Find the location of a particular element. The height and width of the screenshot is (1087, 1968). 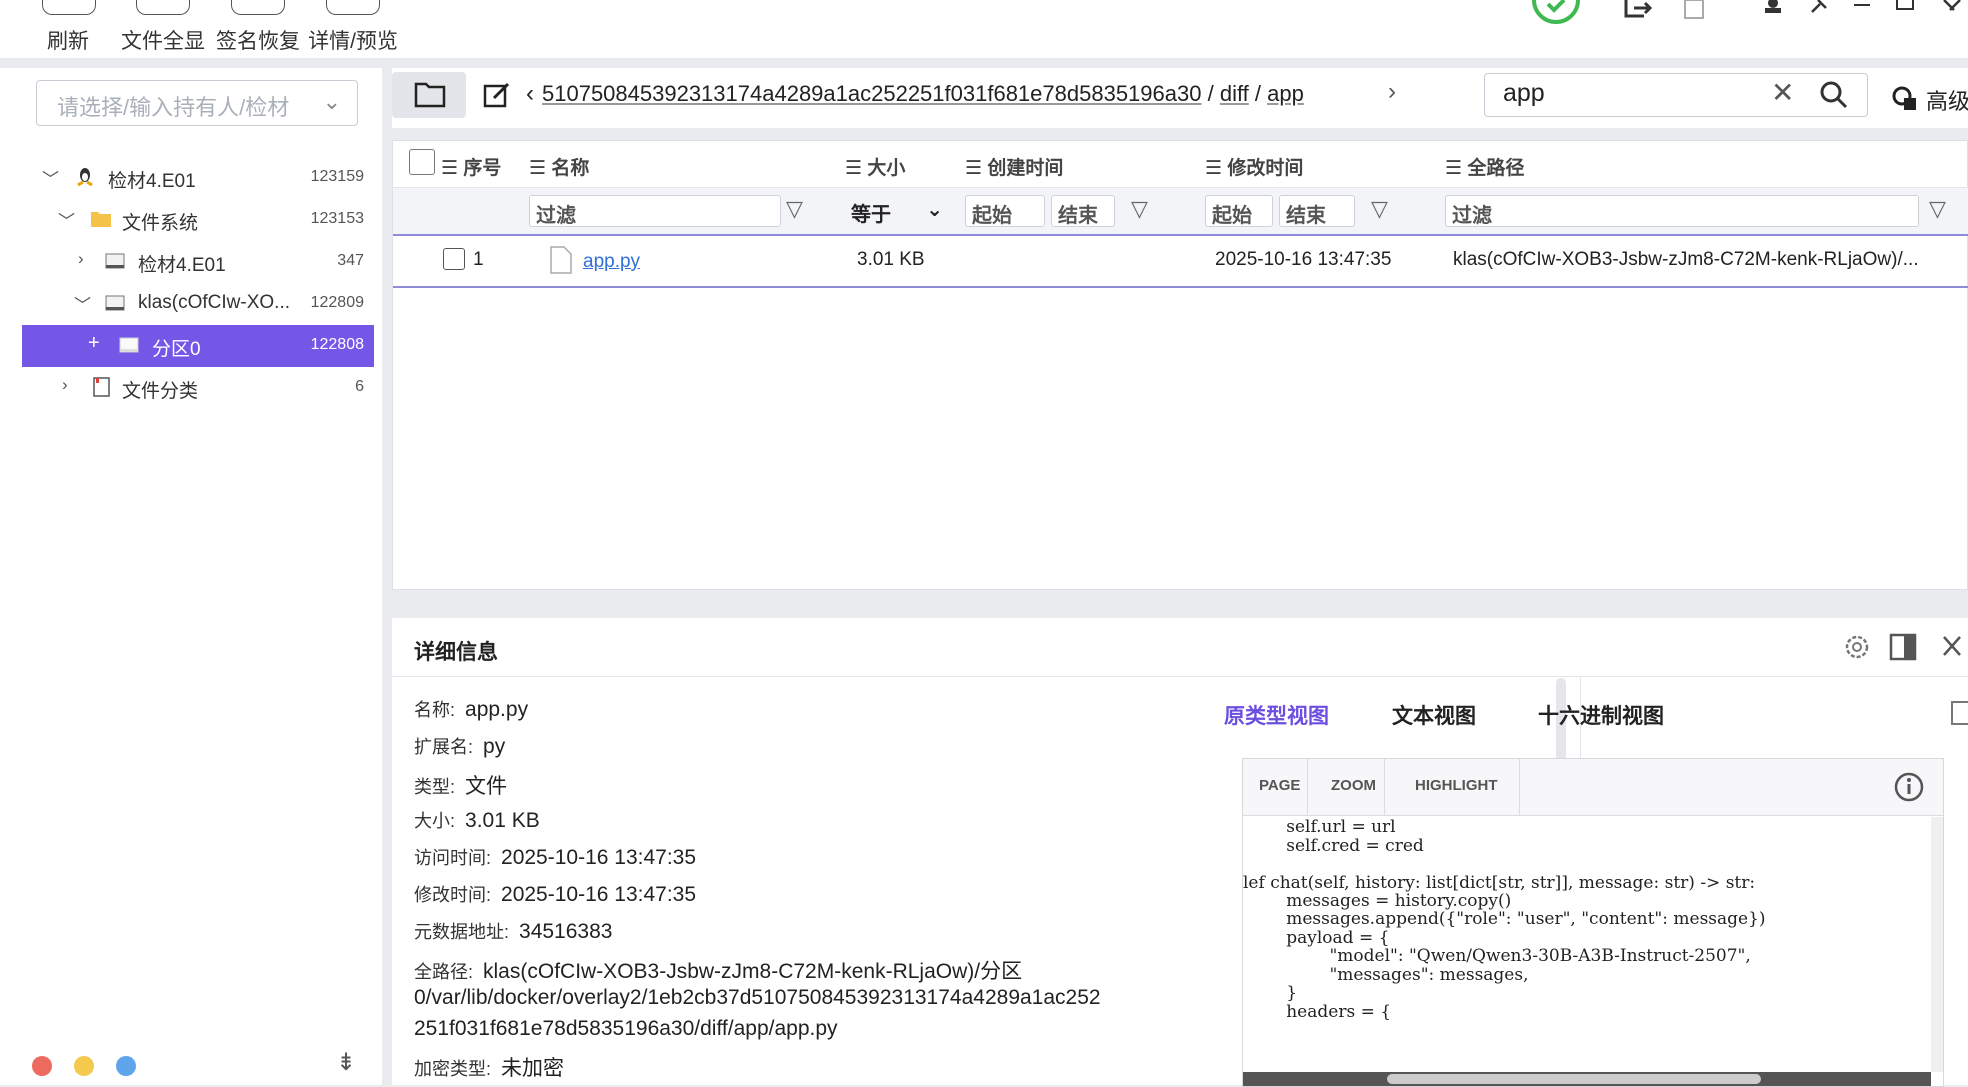

disk-icon is located at coordinates (115, 261).